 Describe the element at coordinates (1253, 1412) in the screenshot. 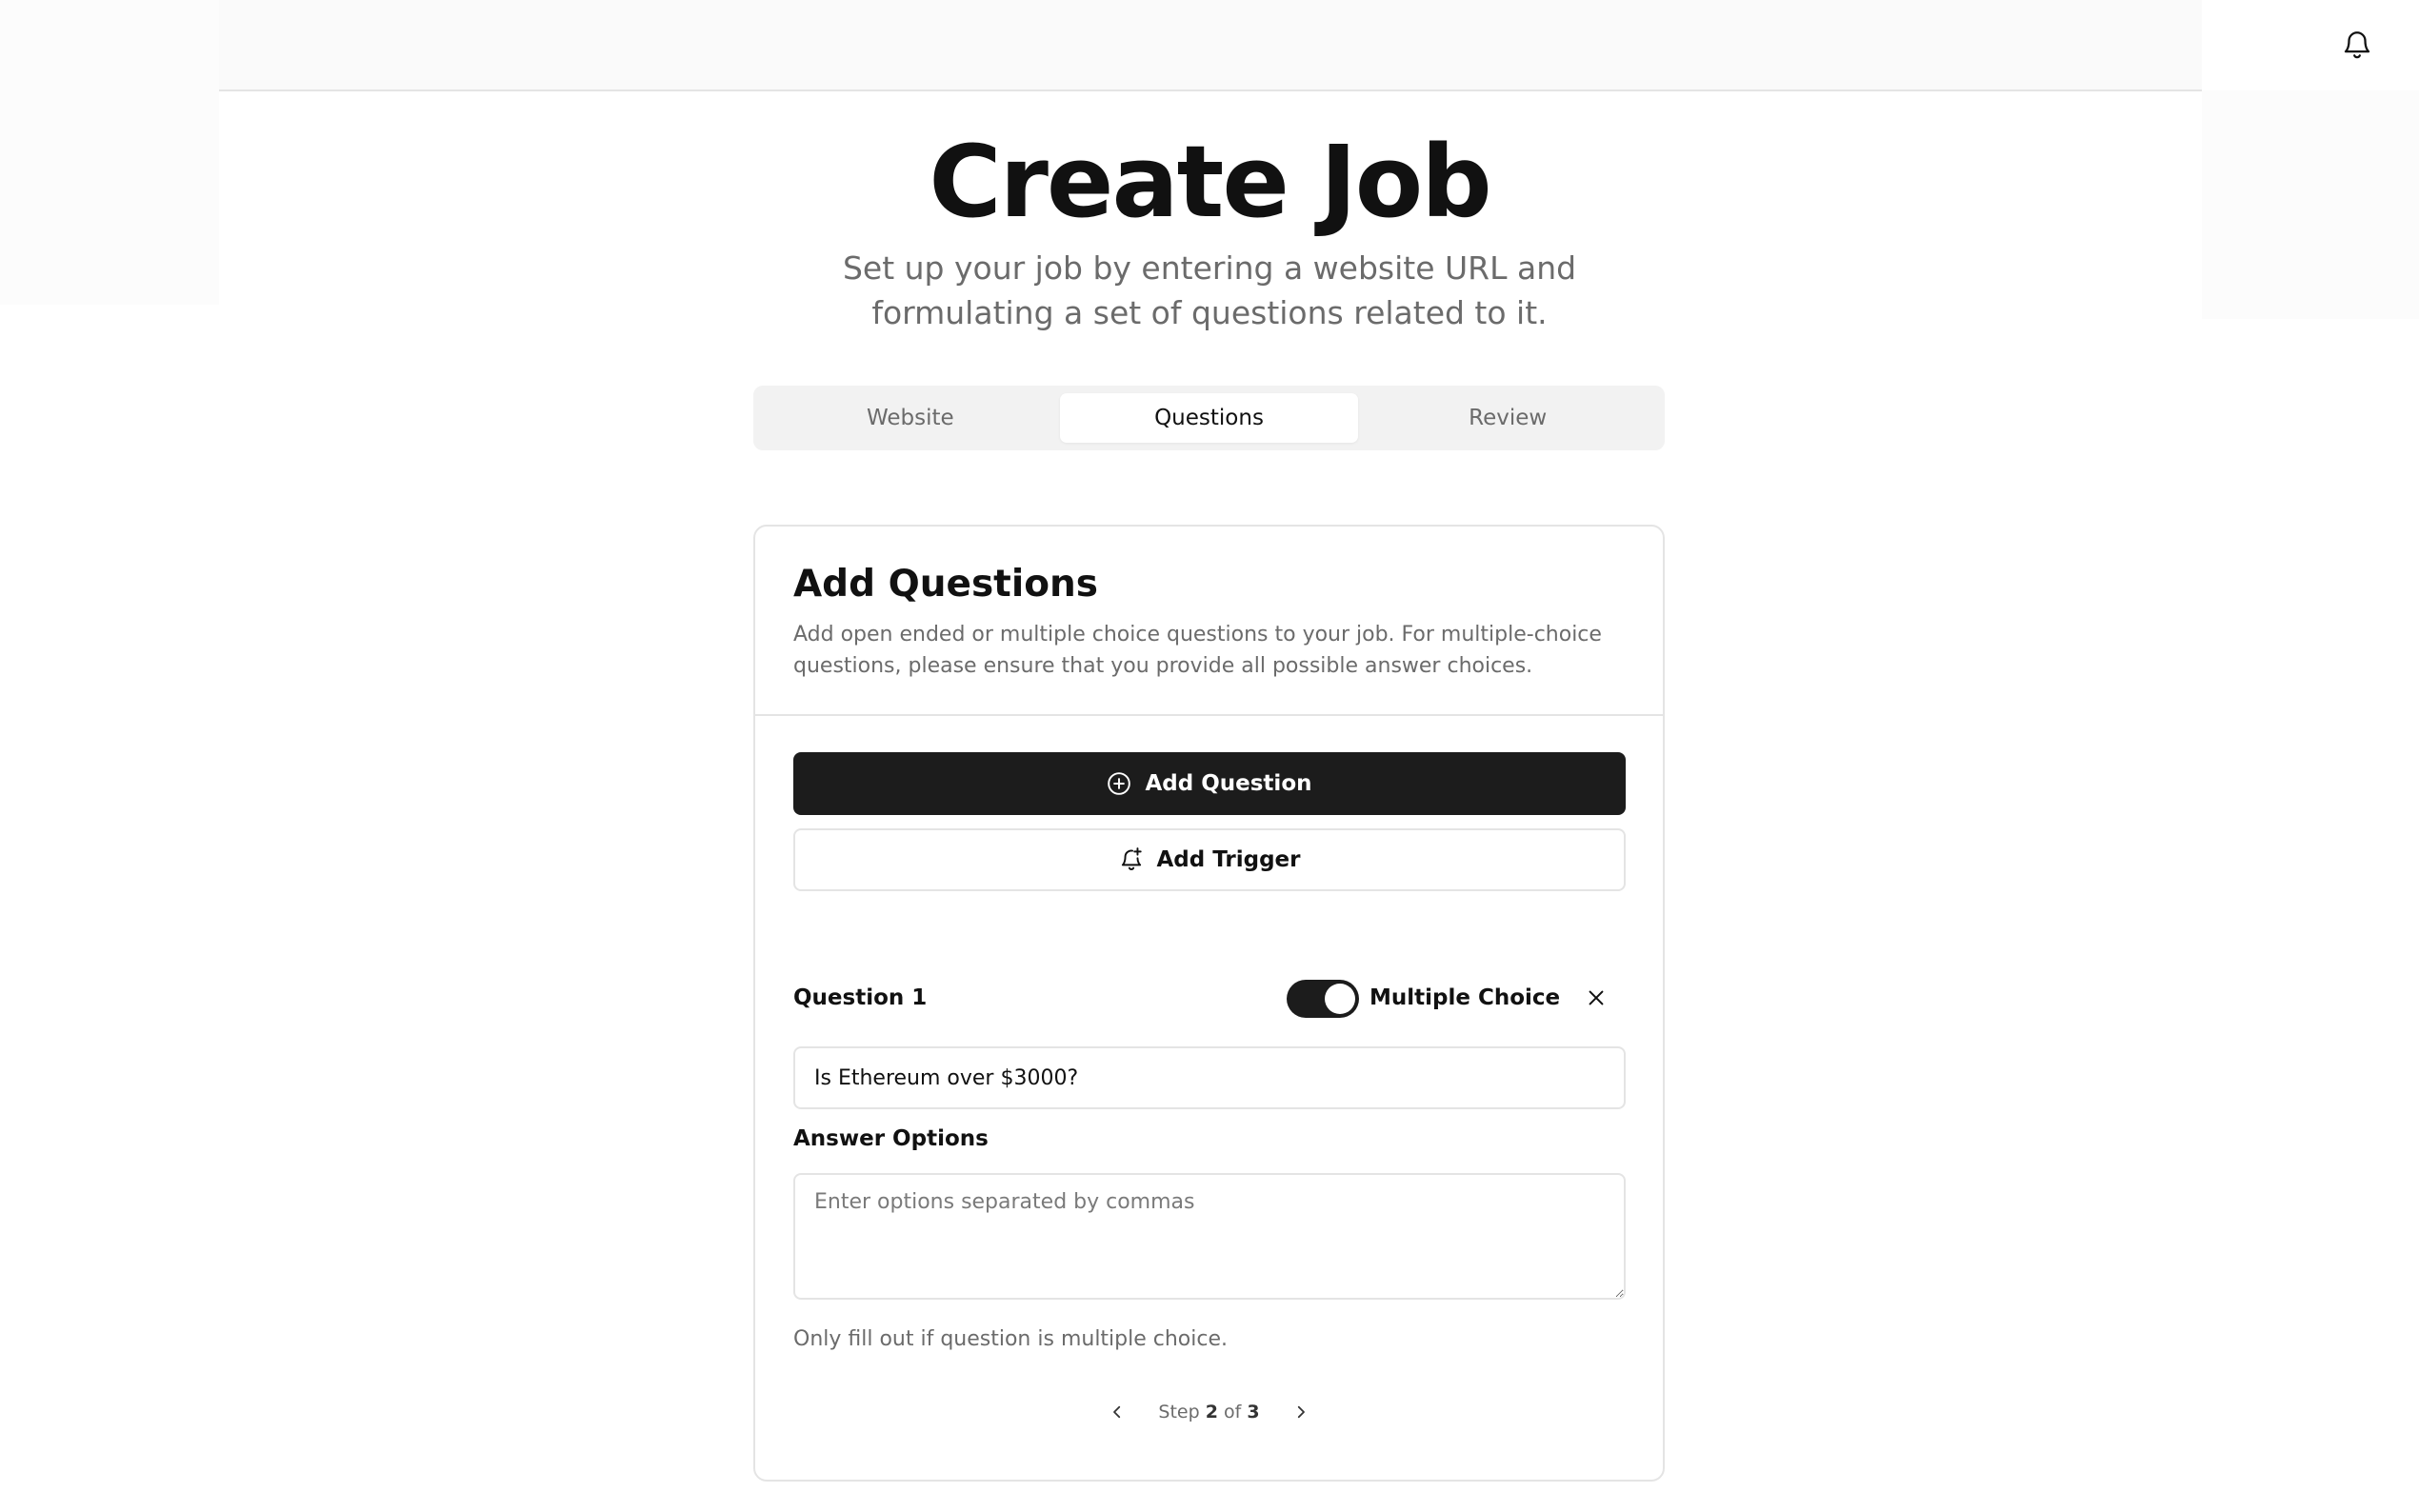

I see `step-total: 3` at that location.